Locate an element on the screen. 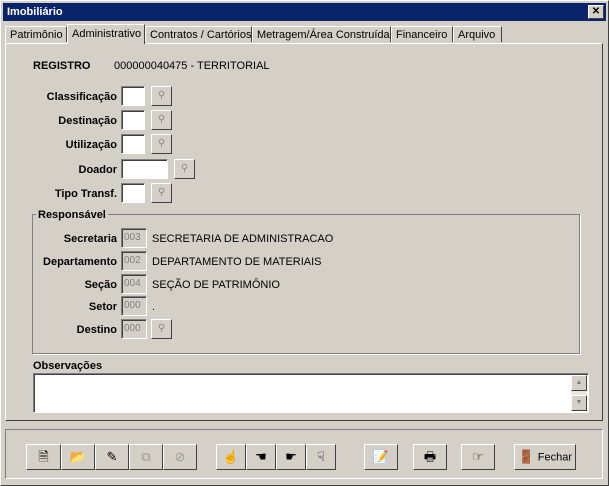 The height and width of the screenshot is (486, 609). registro-label: REGISTRO is located at coordinates (62, 66).